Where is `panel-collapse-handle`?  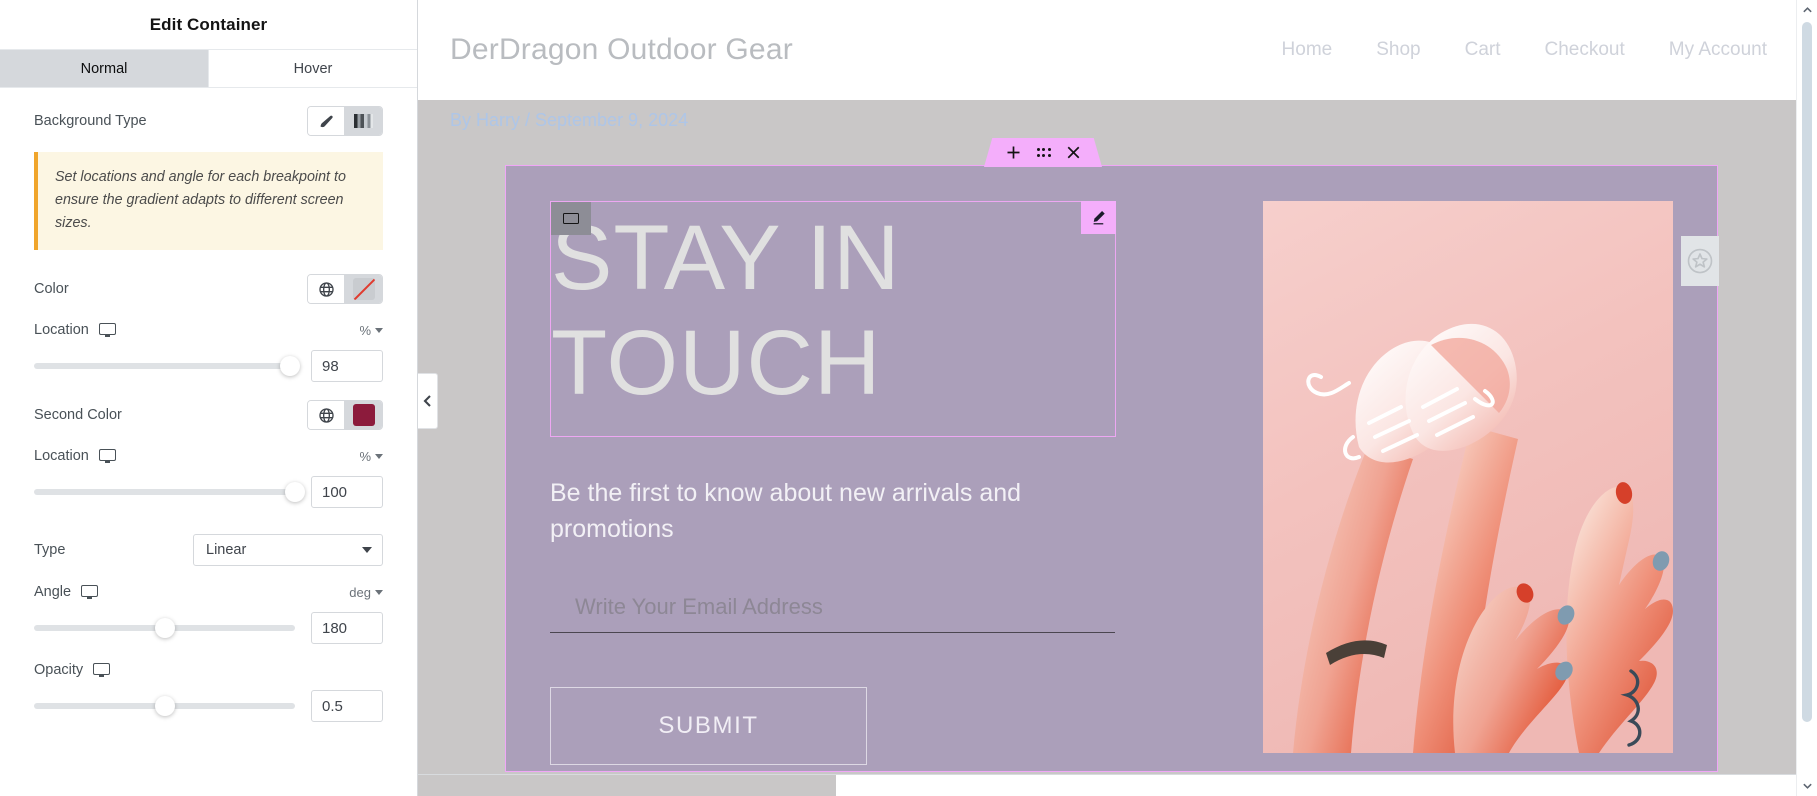
panel-collapse-handle is located at coordinates (428, 401).